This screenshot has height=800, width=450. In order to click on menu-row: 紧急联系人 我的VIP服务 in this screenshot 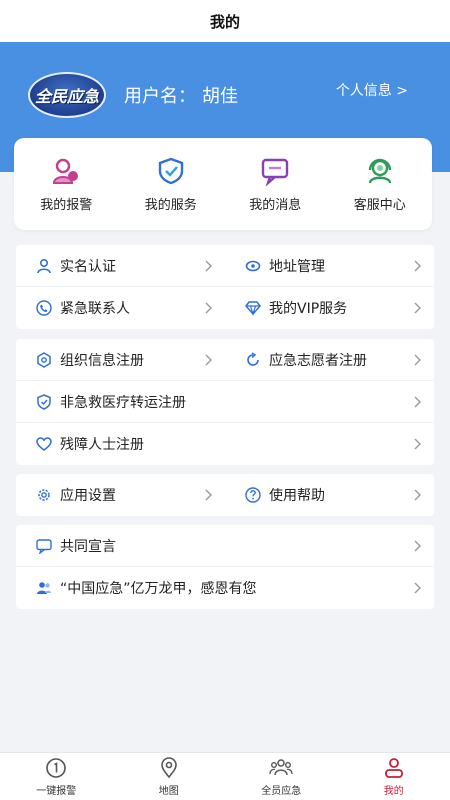, I will do `click(225, 308)`.